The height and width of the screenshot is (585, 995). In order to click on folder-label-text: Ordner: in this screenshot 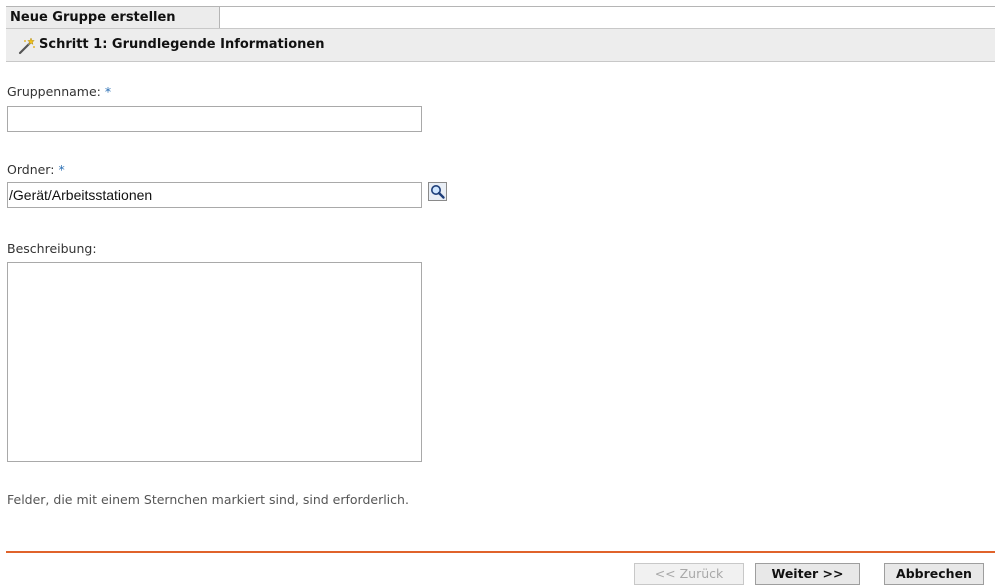, I will do `click(31, 169)`.